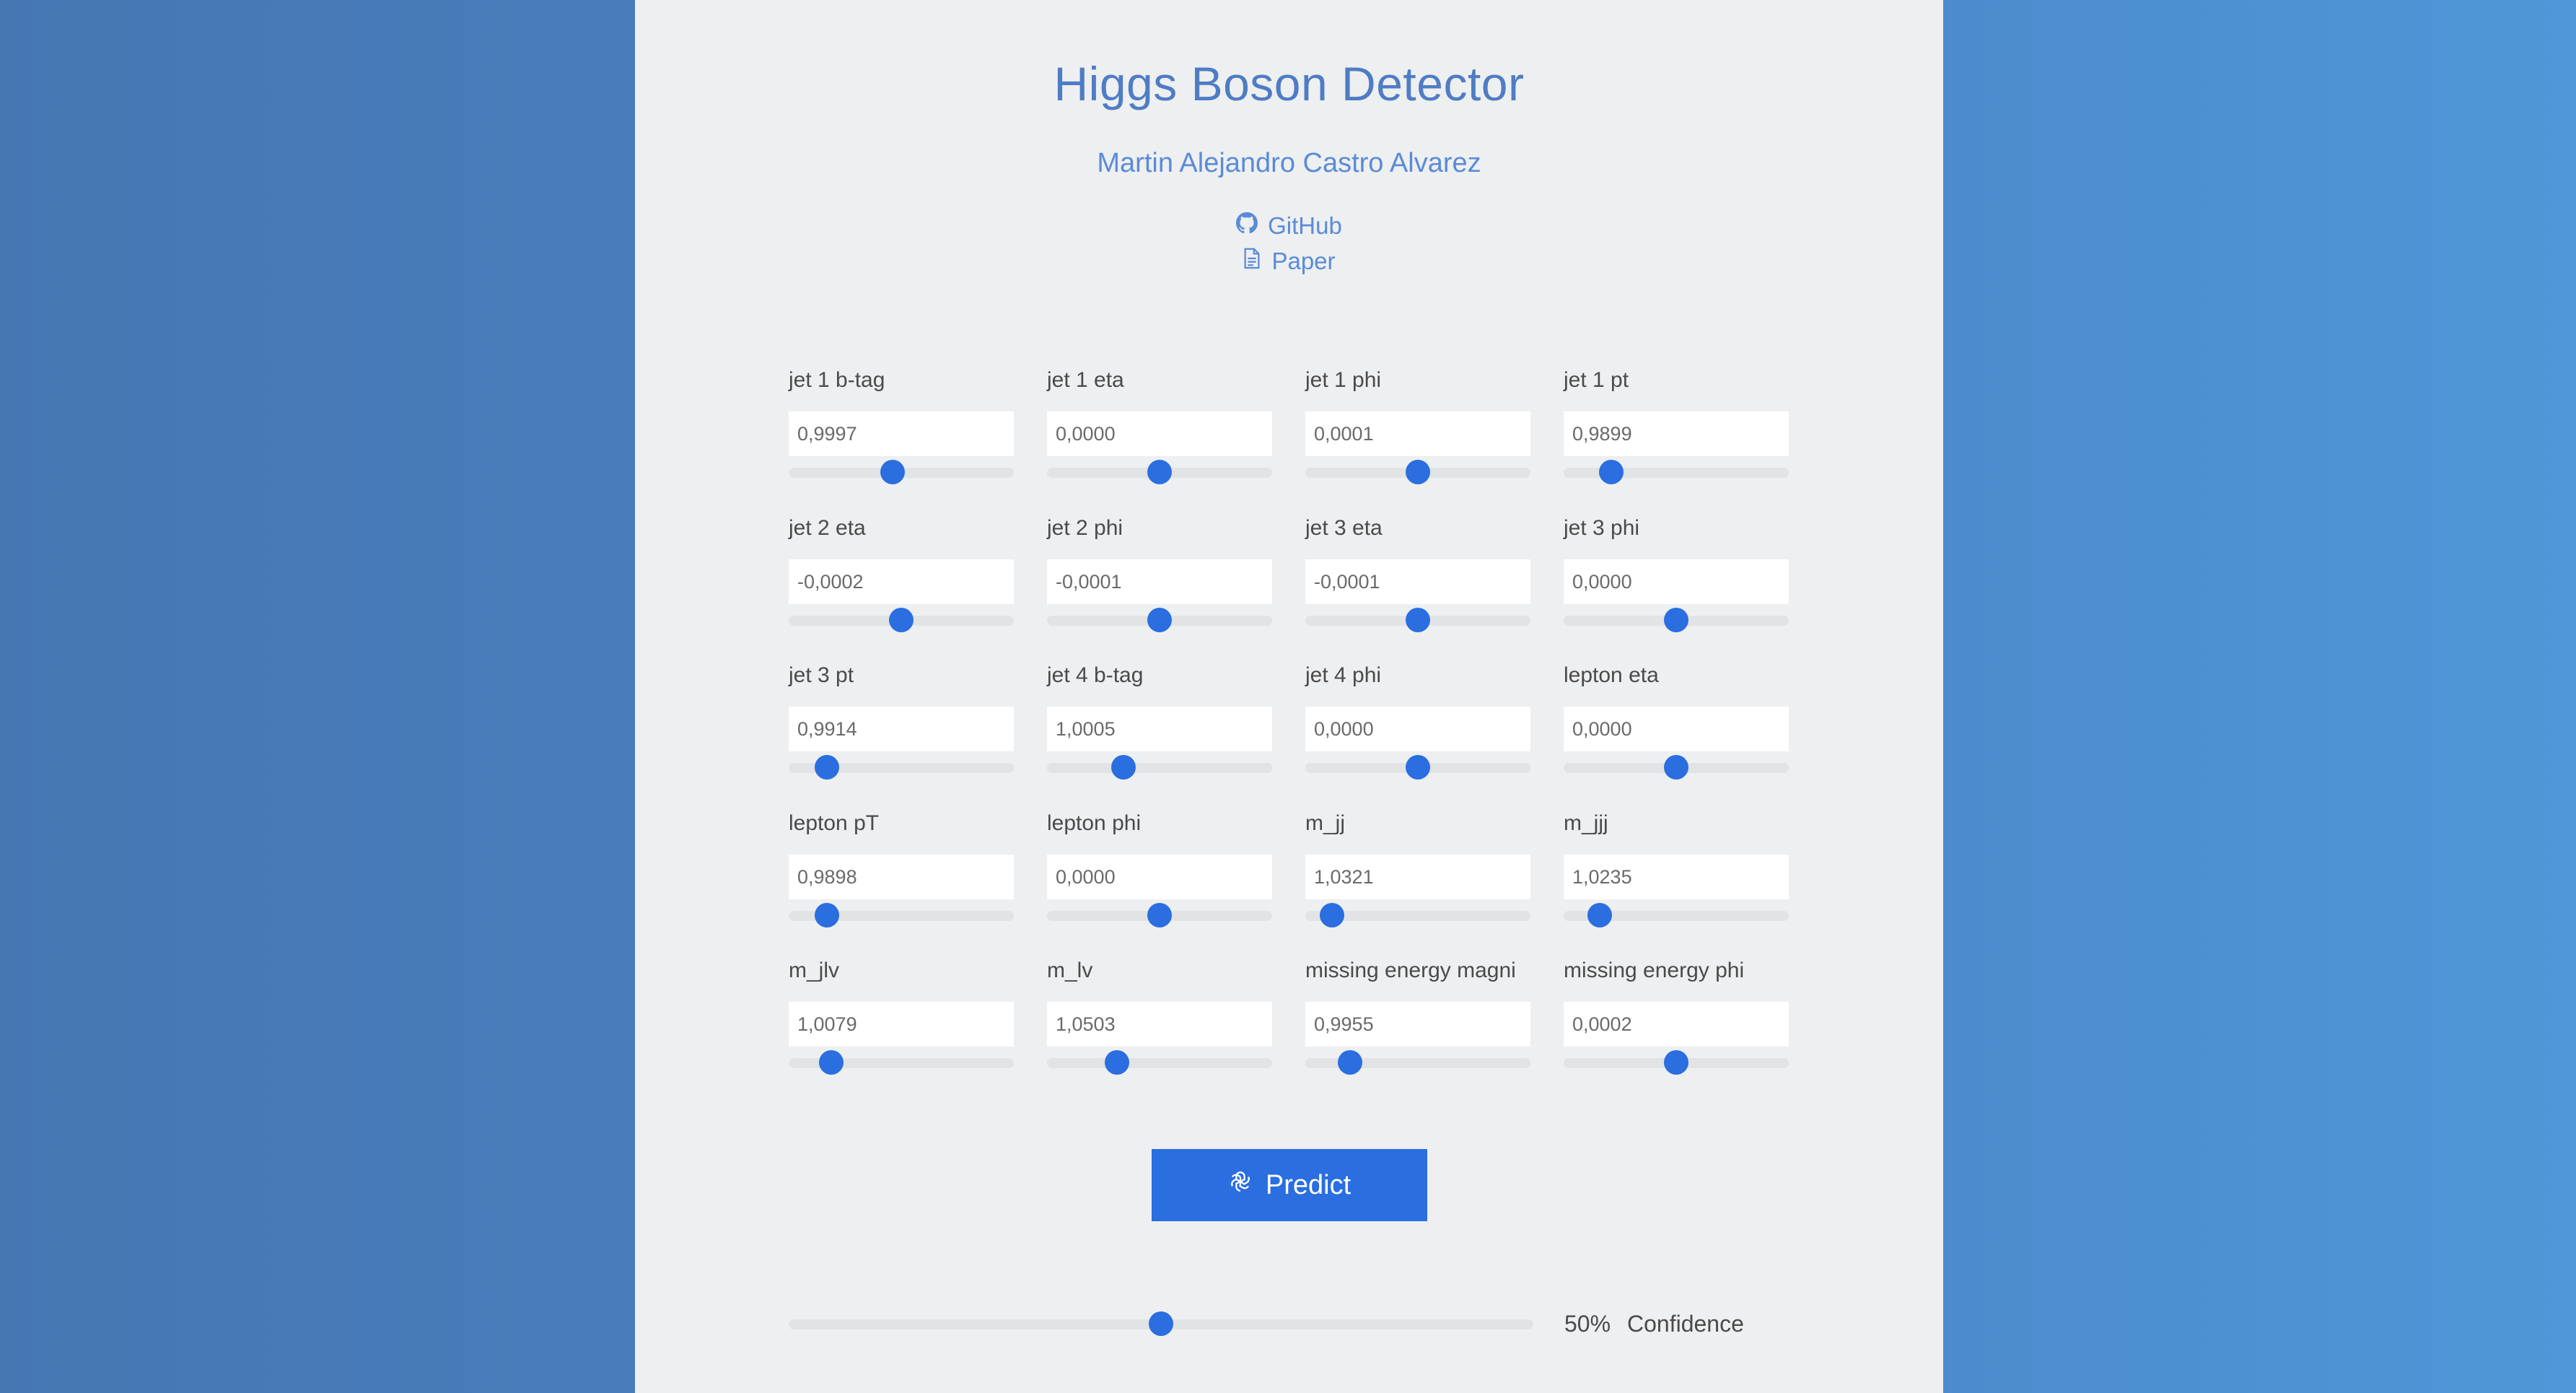 The image size is (2576, 1393). Describe the element at coordinates (1611, 675) in the screenshot. I see `feature-label: lepton eta` at that location.